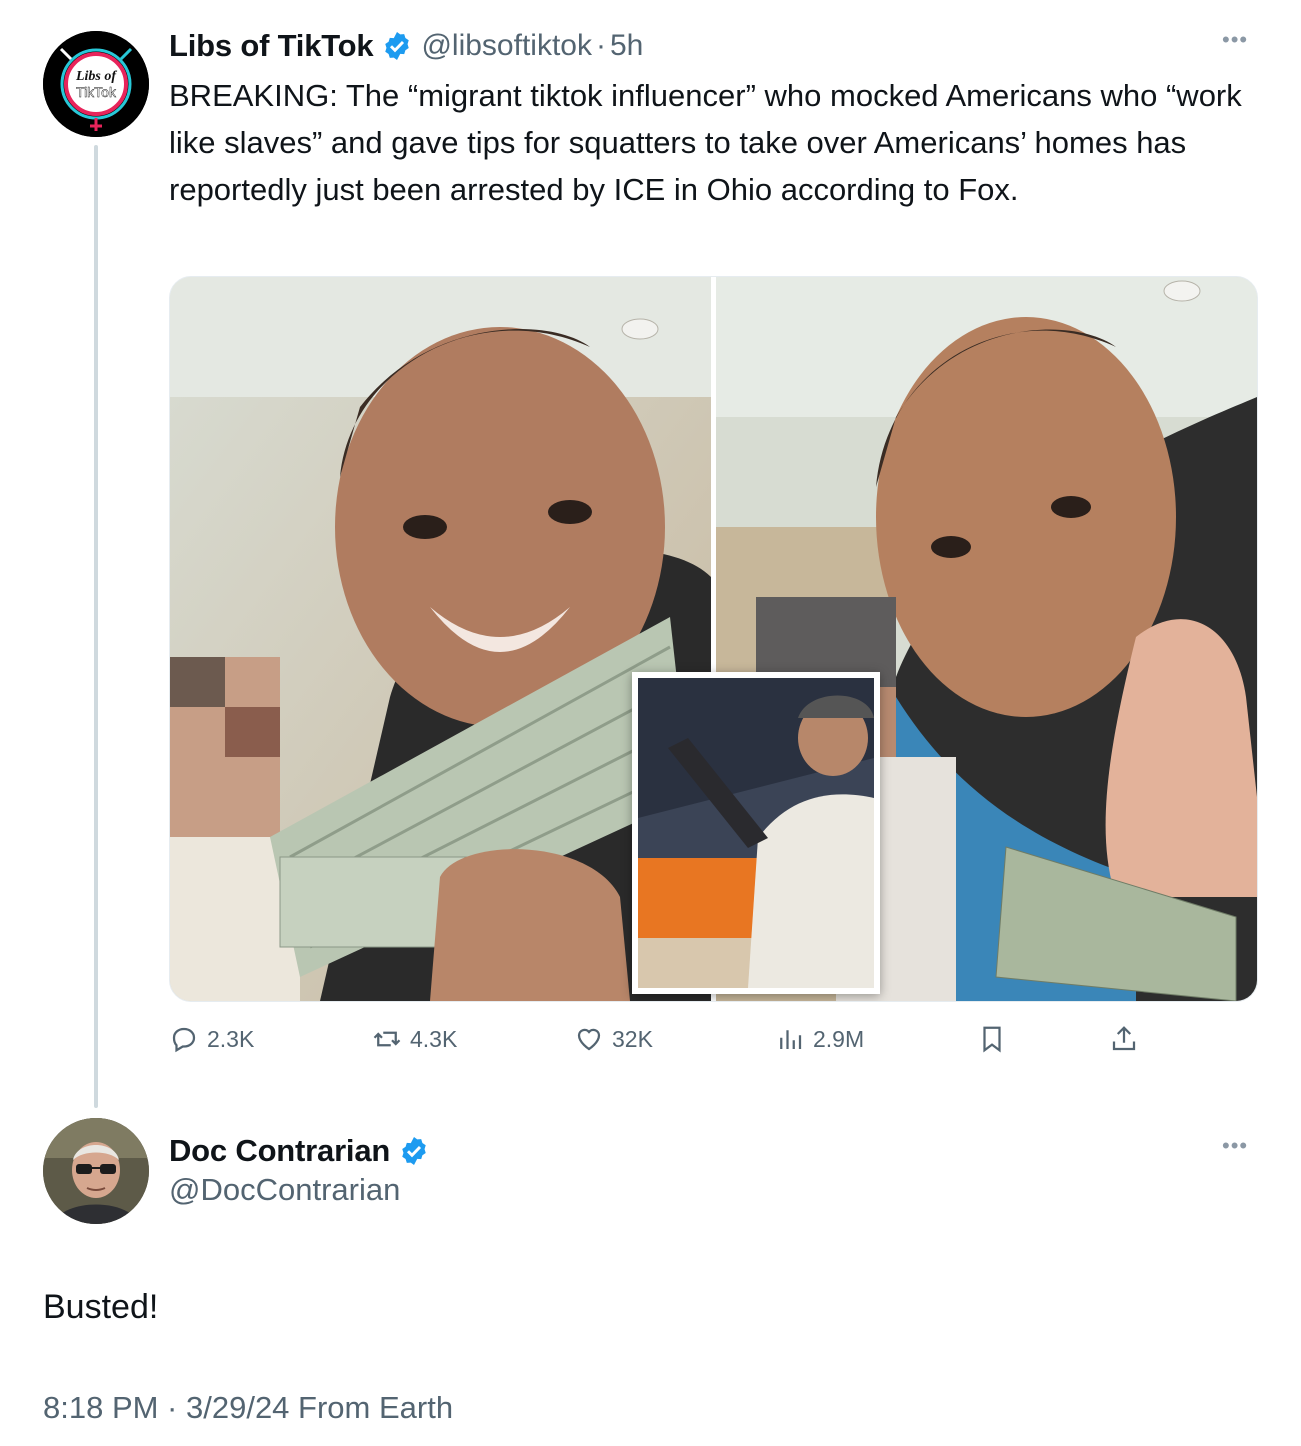 The image size is (1301, 1446). What do you see at coordinates (626, 46) in the screenshot?
I see `parent-time: 5h` at bounding box center [626, 46].